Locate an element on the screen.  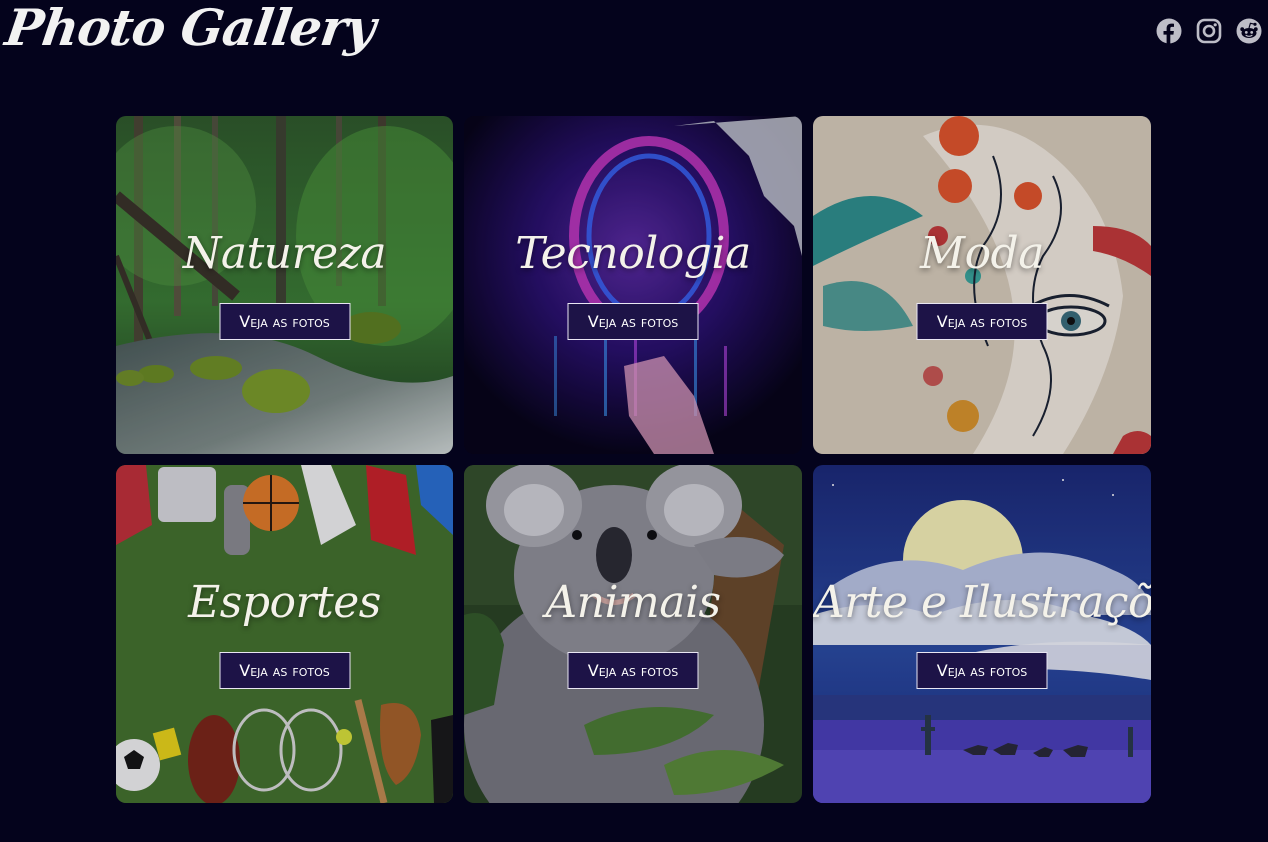
social-links is located at coordinates (1209, 31).